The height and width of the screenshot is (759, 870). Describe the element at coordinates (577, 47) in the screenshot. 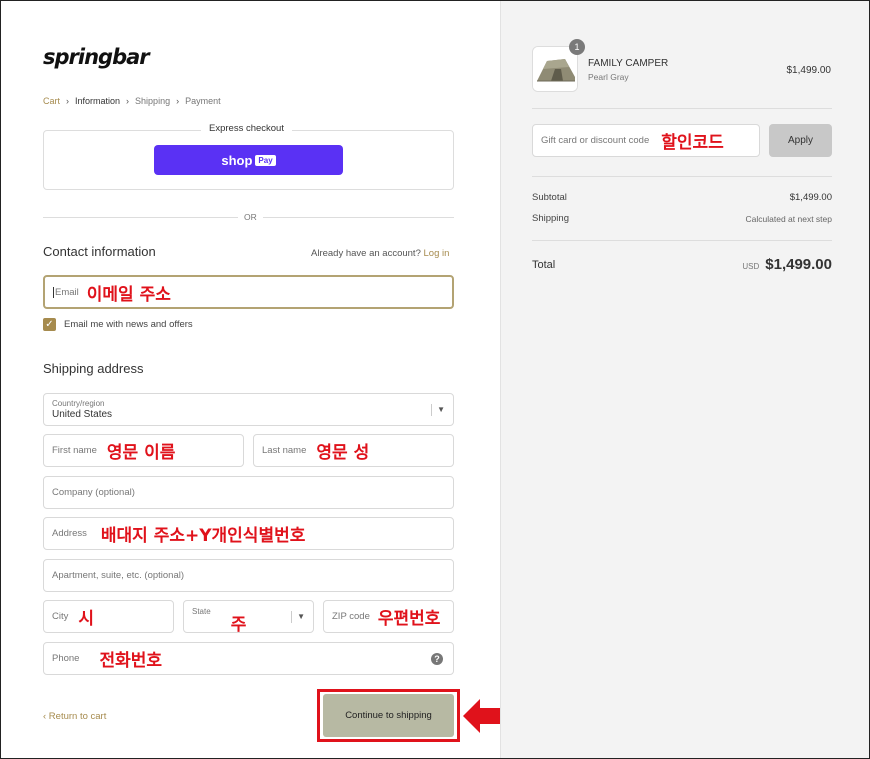

I see `quantity-badge: 1` at that location.